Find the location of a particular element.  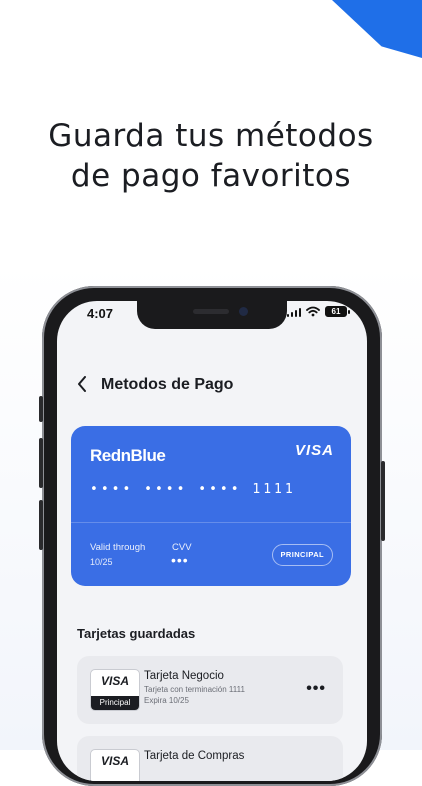

phone-volume-down is located at coordinates (41, 525).